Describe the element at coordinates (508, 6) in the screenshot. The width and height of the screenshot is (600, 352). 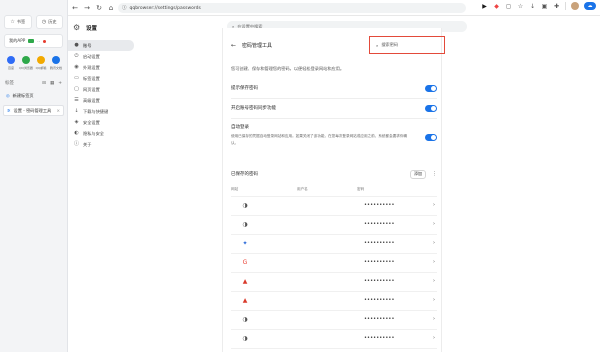
I see `reader-icon: ◻` at that location.